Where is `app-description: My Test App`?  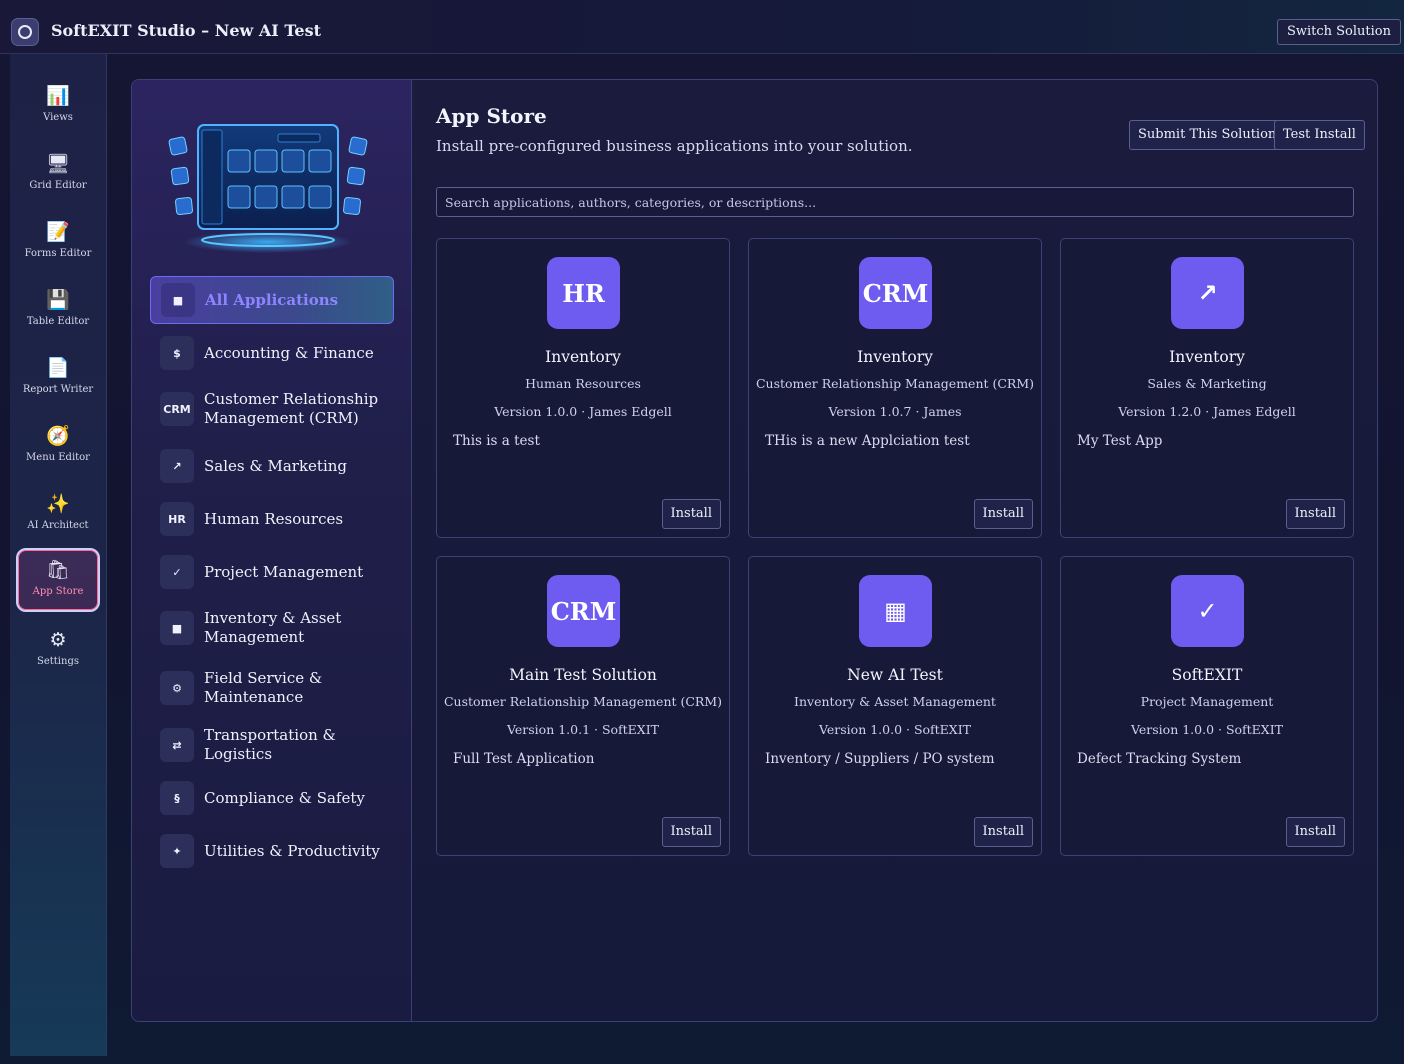
app-description: My Test App is located at coordinates (1120, 441).